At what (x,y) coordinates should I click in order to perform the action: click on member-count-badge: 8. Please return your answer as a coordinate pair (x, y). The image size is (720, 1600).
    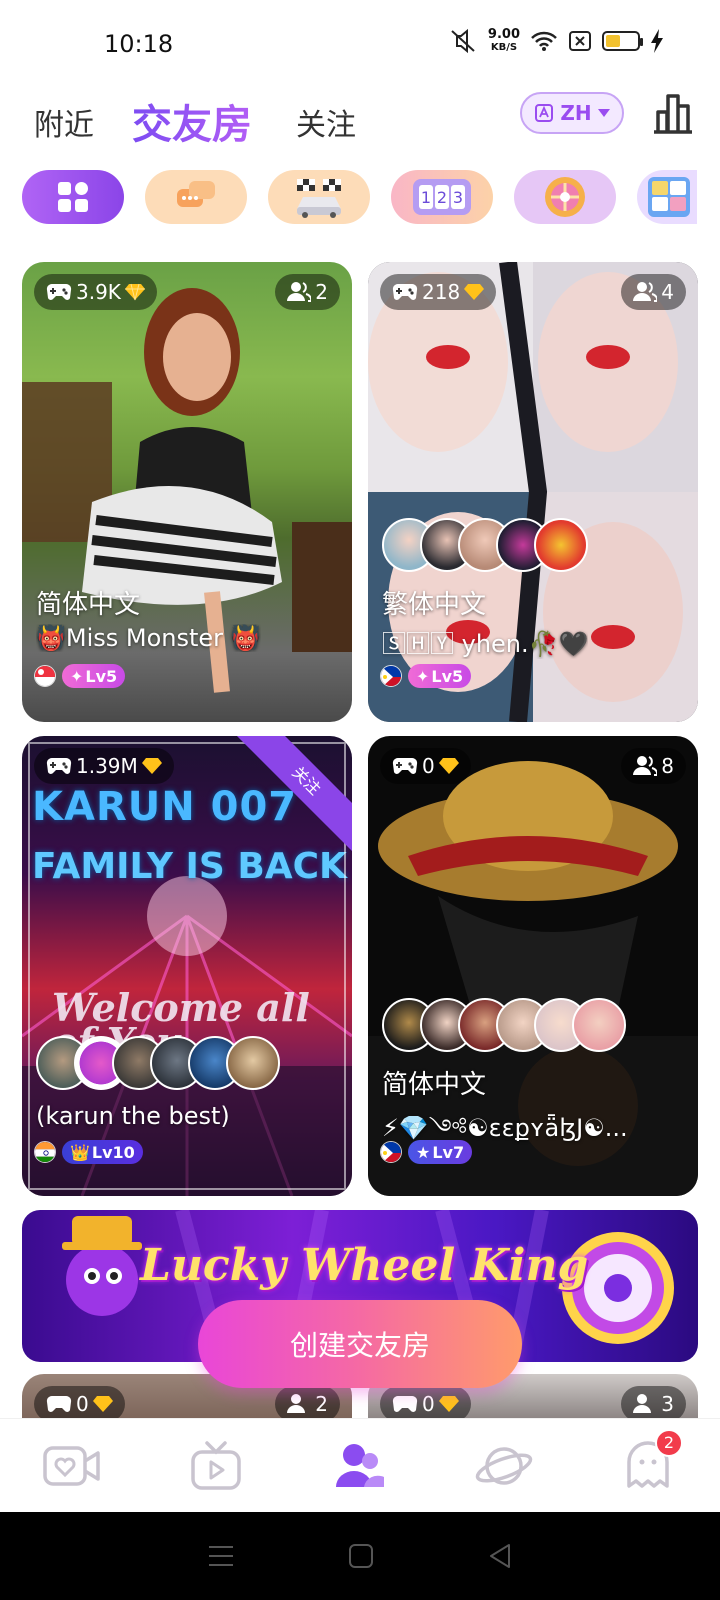
    Looking at the image, I should click on (653, 766).